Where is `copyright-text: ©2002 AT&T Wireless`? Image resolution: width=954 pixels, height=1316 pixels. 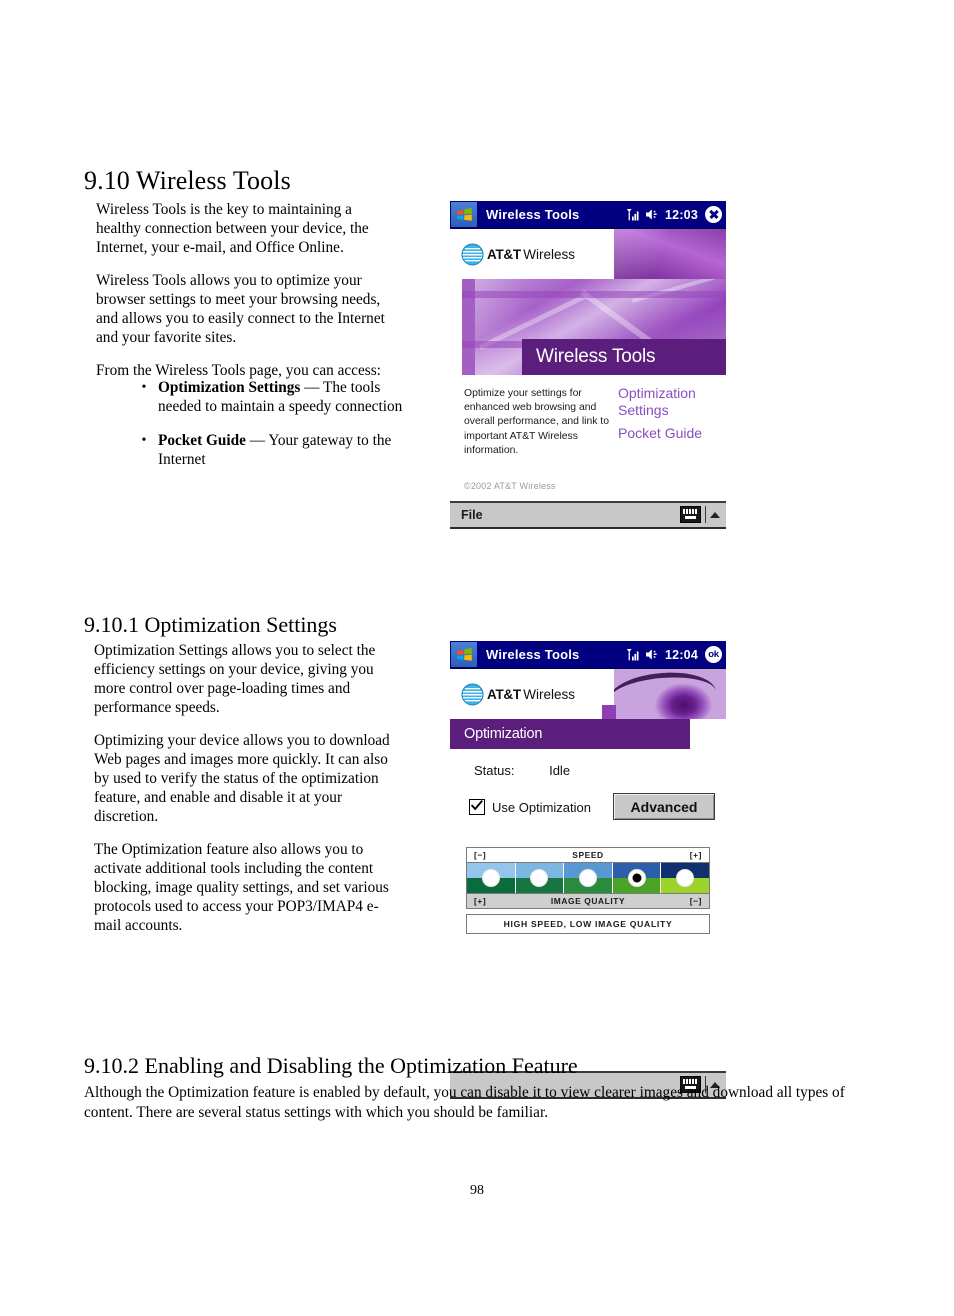
copyright-text: ©2002 AT&T Wireless is located at coordinates (510, 486).